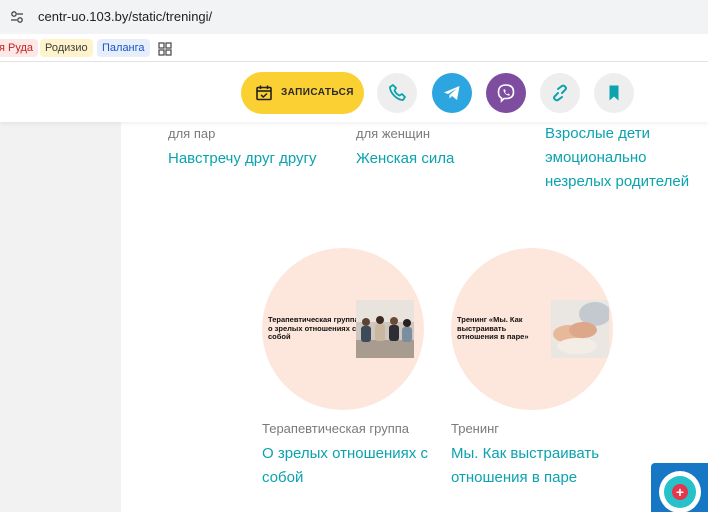 Image resolution: width=708 pixels, height=513 pixels. What do you see at coordinates (475, 428) in the screenshot?
I see `card-category: Тренинг` at bounding box center [475, 428].